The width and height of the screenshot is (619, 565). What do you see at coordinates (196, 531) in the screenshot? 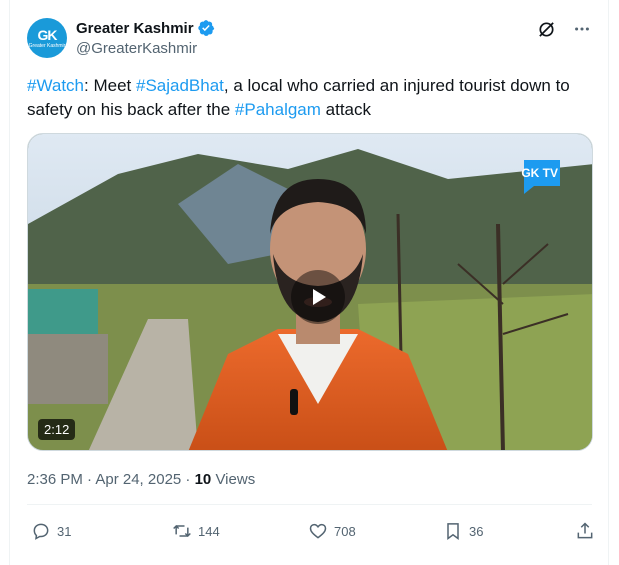
I see `repost-button: 144` at bounding box center [196, 531].